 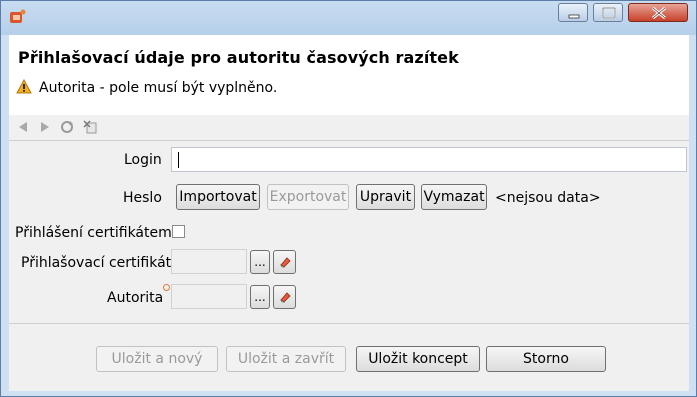 What do you see at coordinates (23, 127) in the screenshot?
I see `back-icon` at bounding box center [23, 127].